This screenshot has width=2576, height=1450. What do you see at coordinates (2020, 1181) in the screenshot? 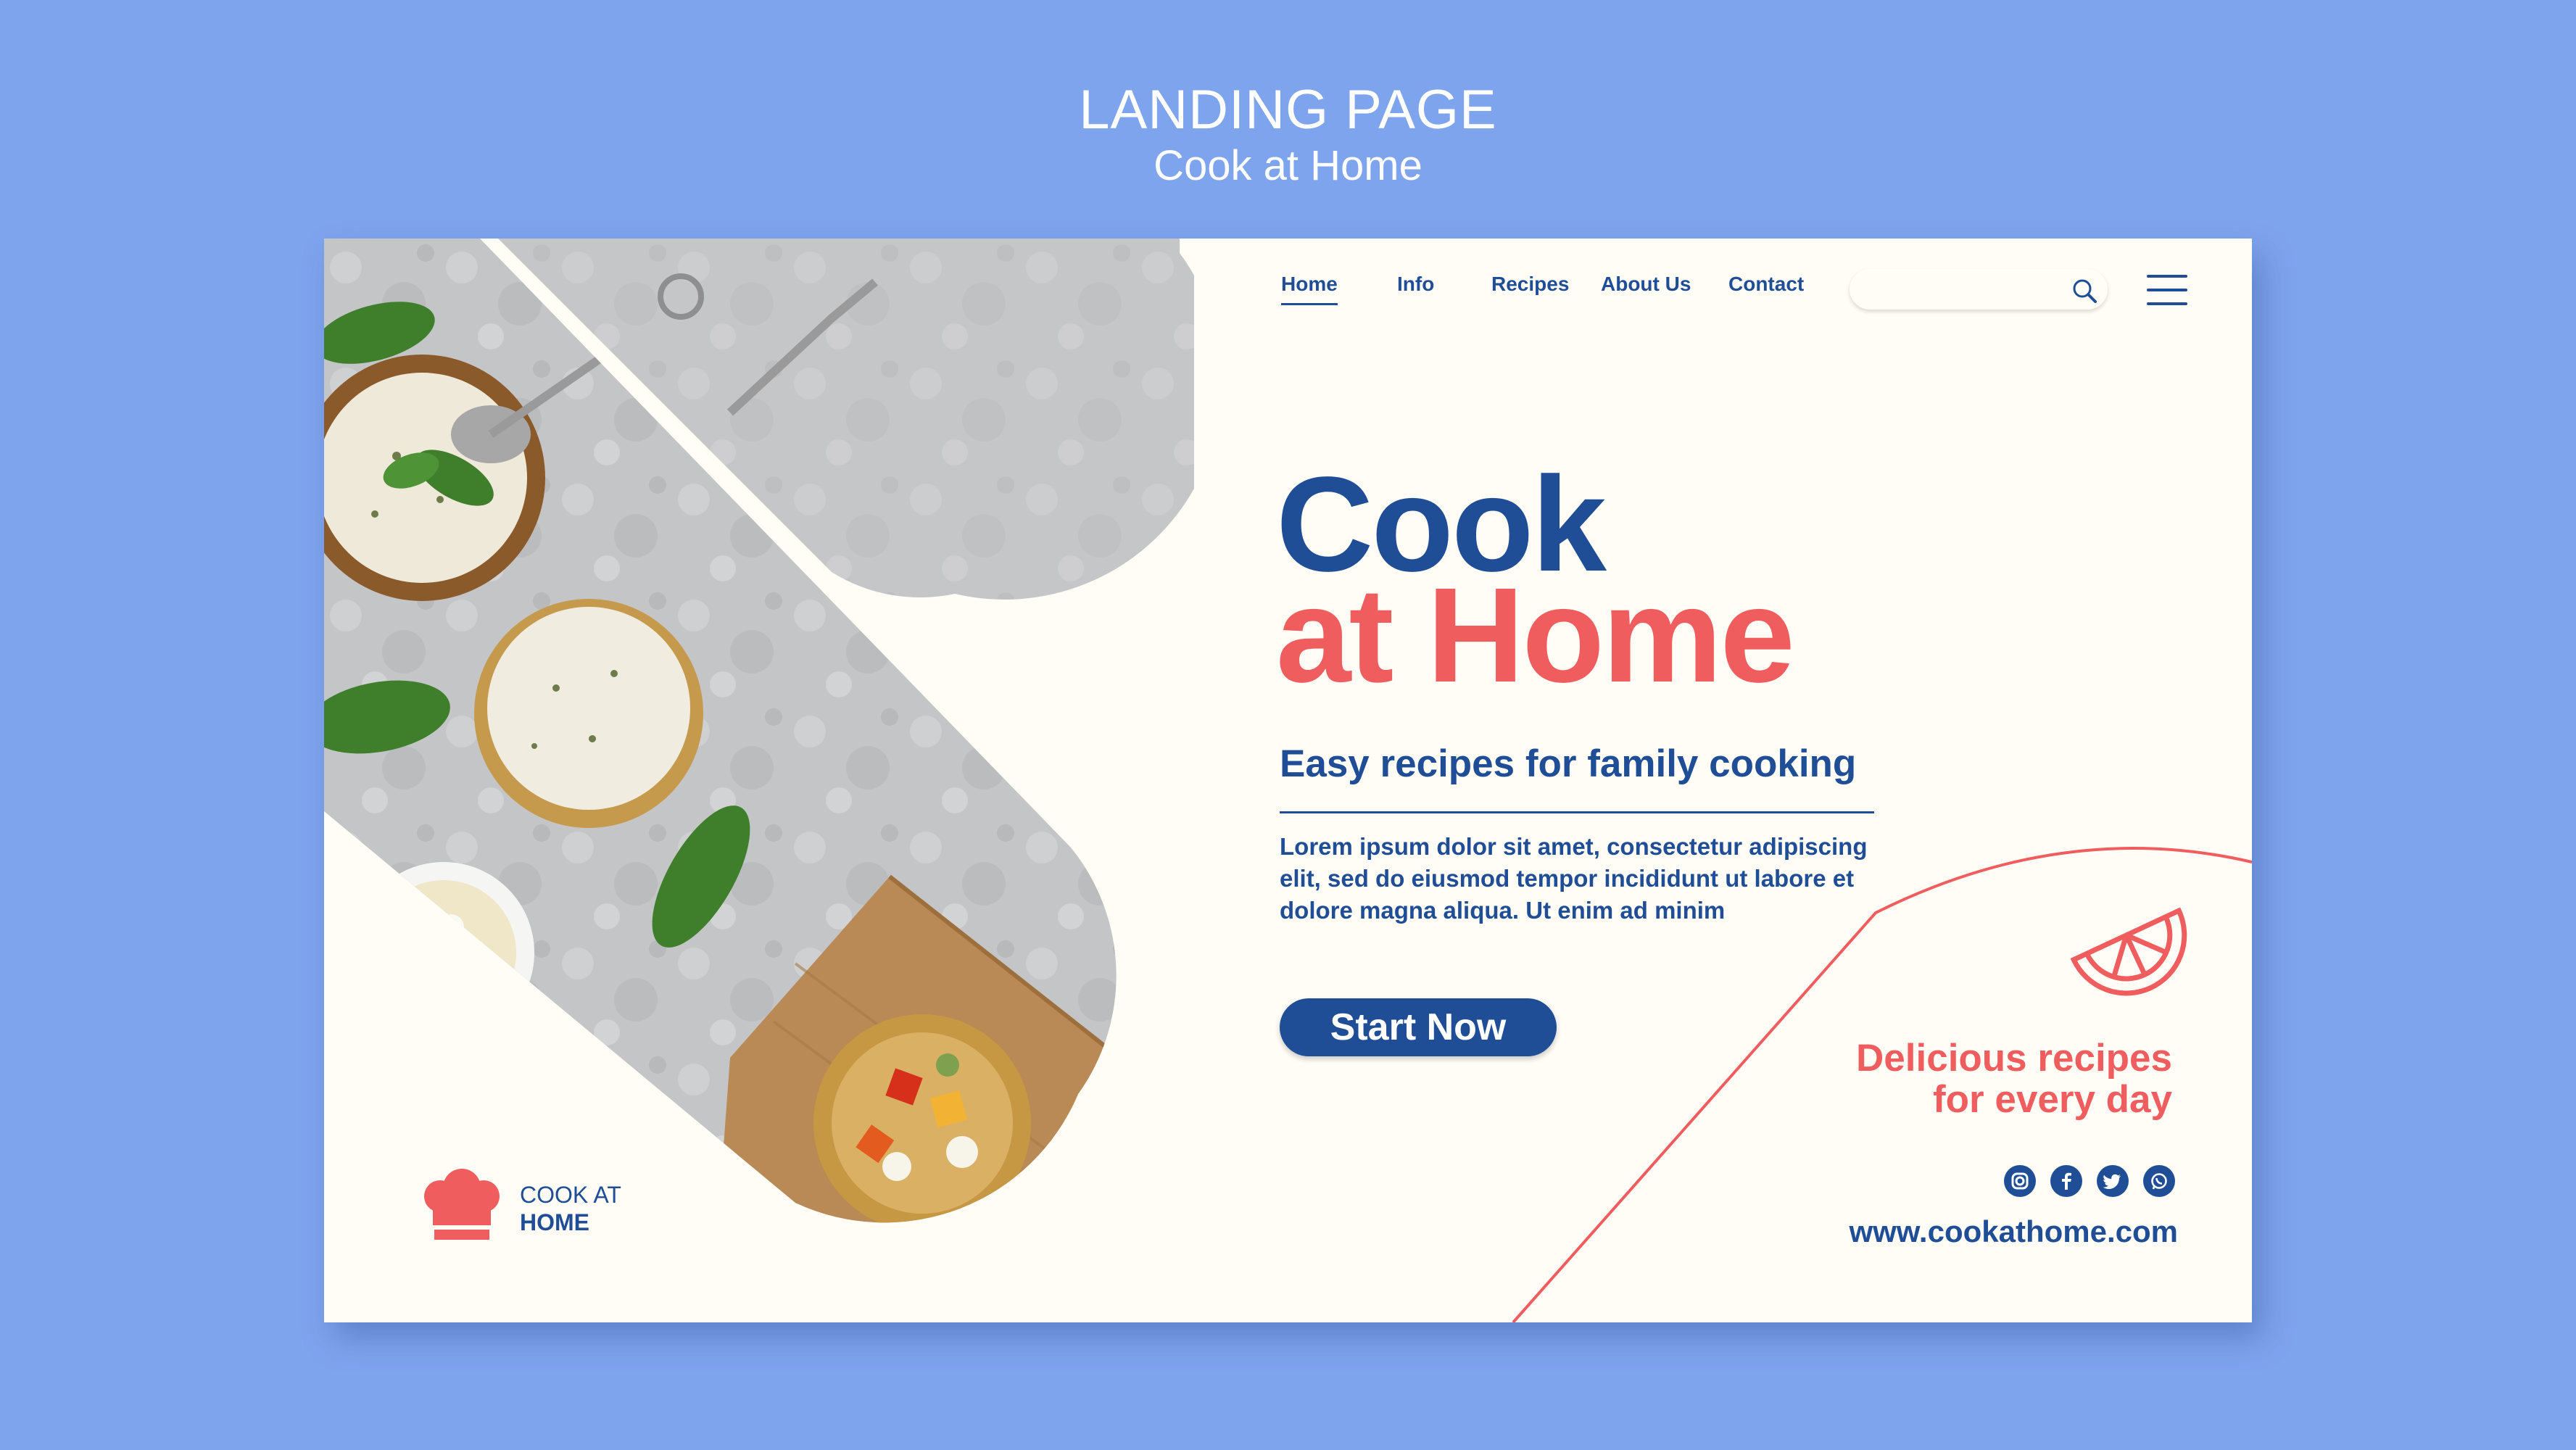
I see `instagram-icon` at bounding box center [2020, 1181].